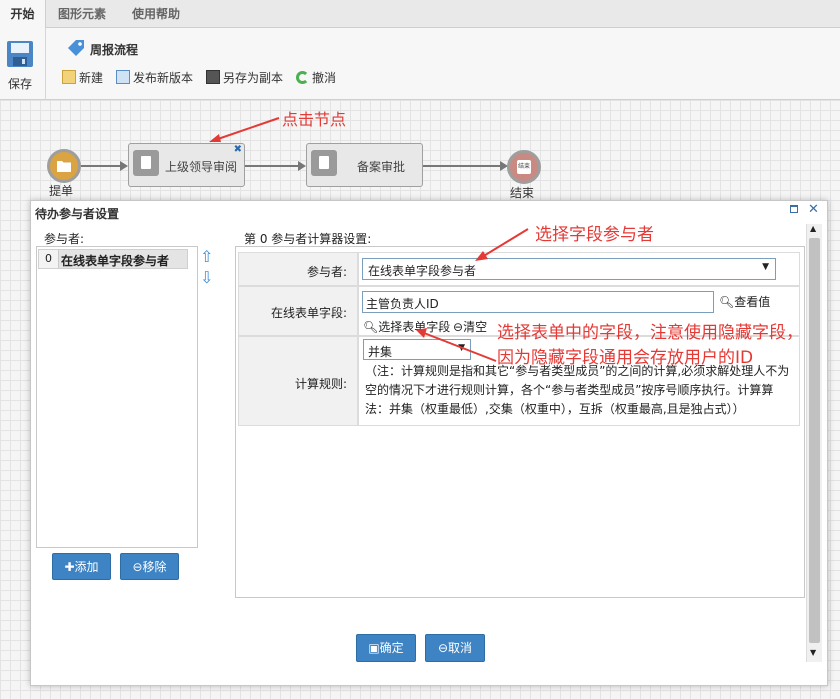 The height and width of the screenshot is (699, 840). I want to click on end-node: 结束, so click(524, 167).